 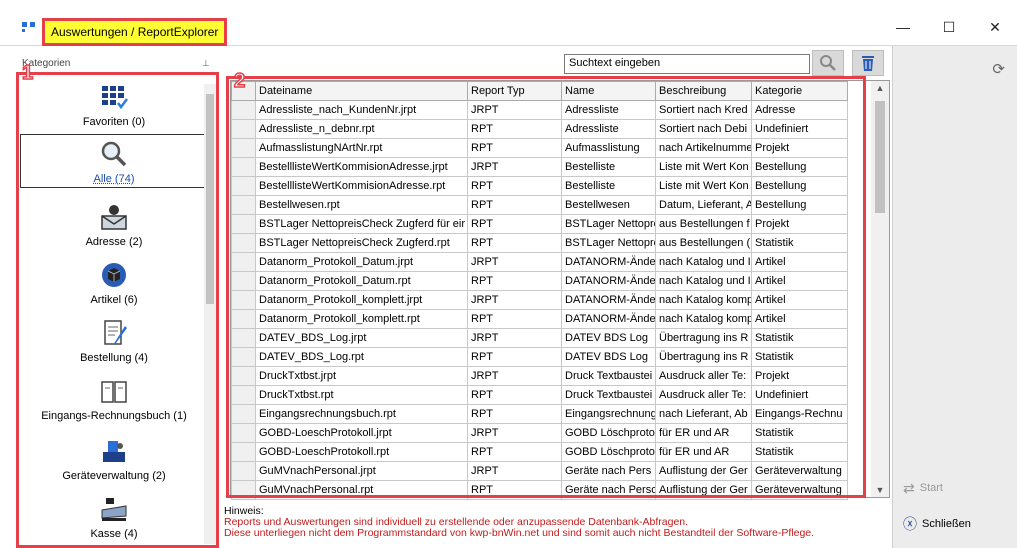 What do you see at coordinates (998, 69) in the screenshot?
I see `refresh-icon: ⟳` at bounding box center [998, 69].